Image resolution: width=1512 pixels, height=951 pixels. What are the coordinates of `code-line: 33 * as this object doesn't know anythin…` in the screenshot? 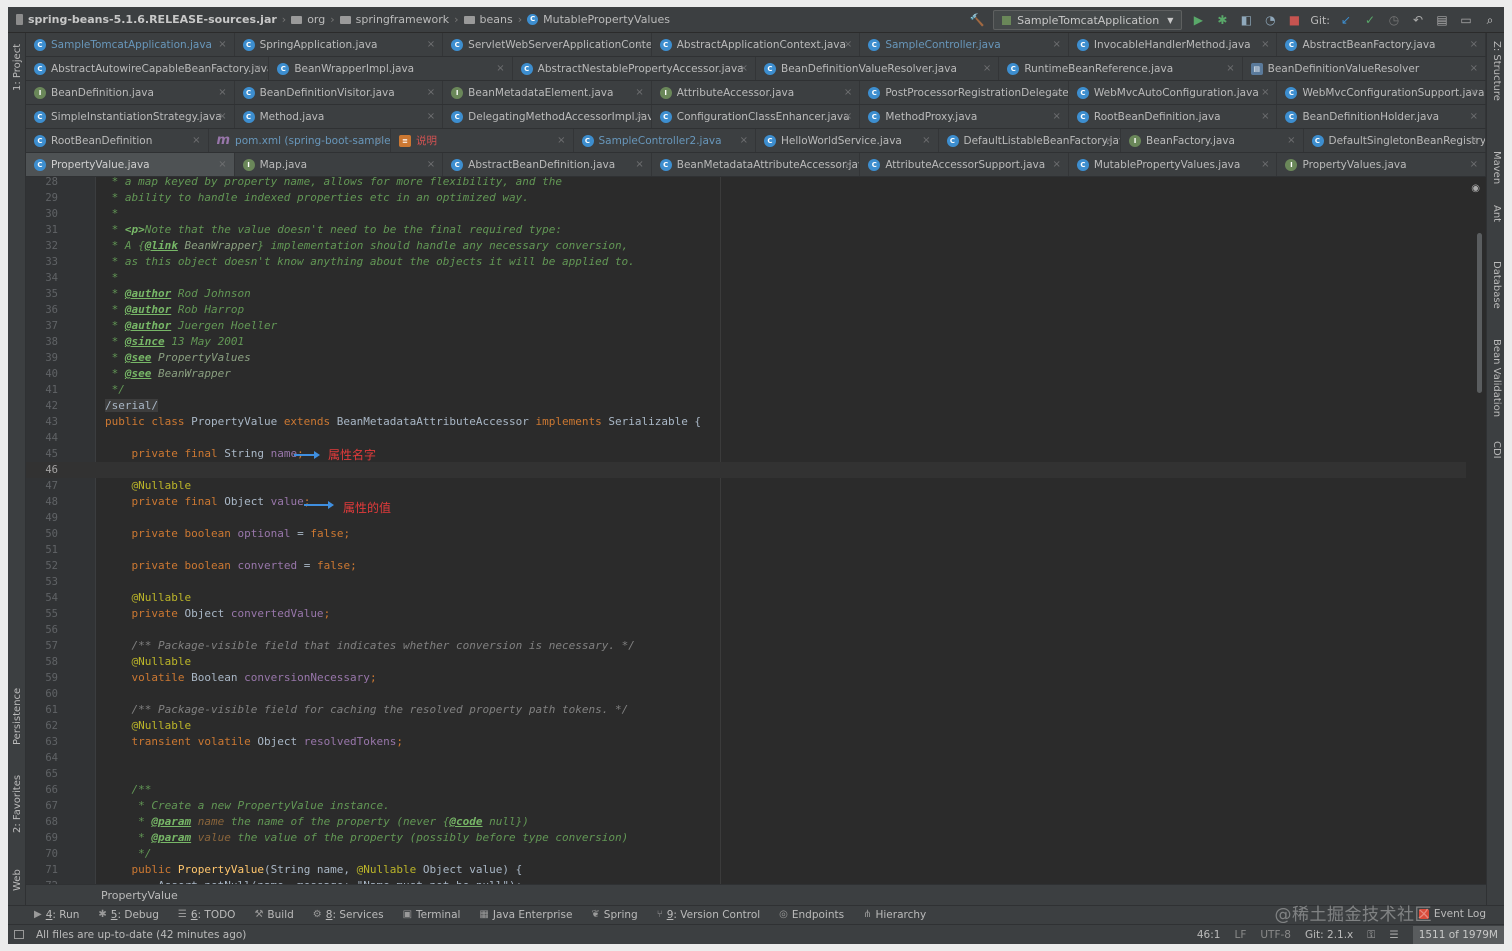 It's located at (746, 262).